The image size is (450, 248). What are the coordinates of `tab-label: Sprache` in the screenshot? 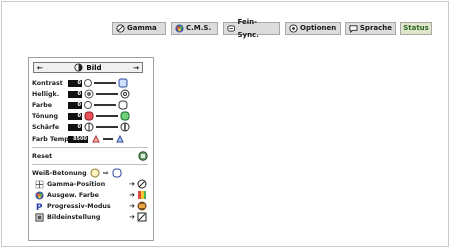 It's located at (375, 28).